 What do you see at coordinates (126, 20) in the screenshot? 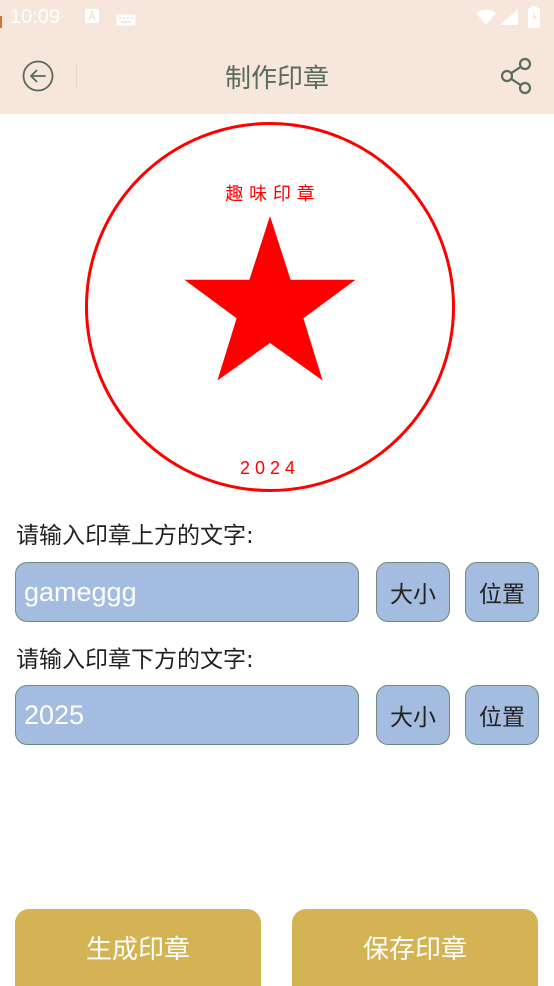
I see `keyboard-icon` at bounding box center [126, 20].